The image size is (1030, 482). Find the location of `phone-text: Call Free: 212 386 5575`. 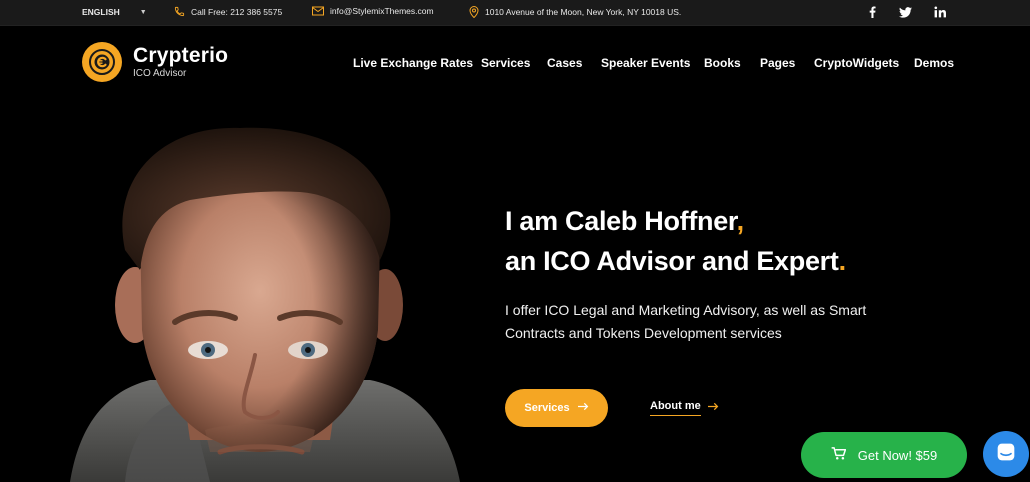

phone-text: Call Free: 212 386 5575 is located at coordinates (237, 11).